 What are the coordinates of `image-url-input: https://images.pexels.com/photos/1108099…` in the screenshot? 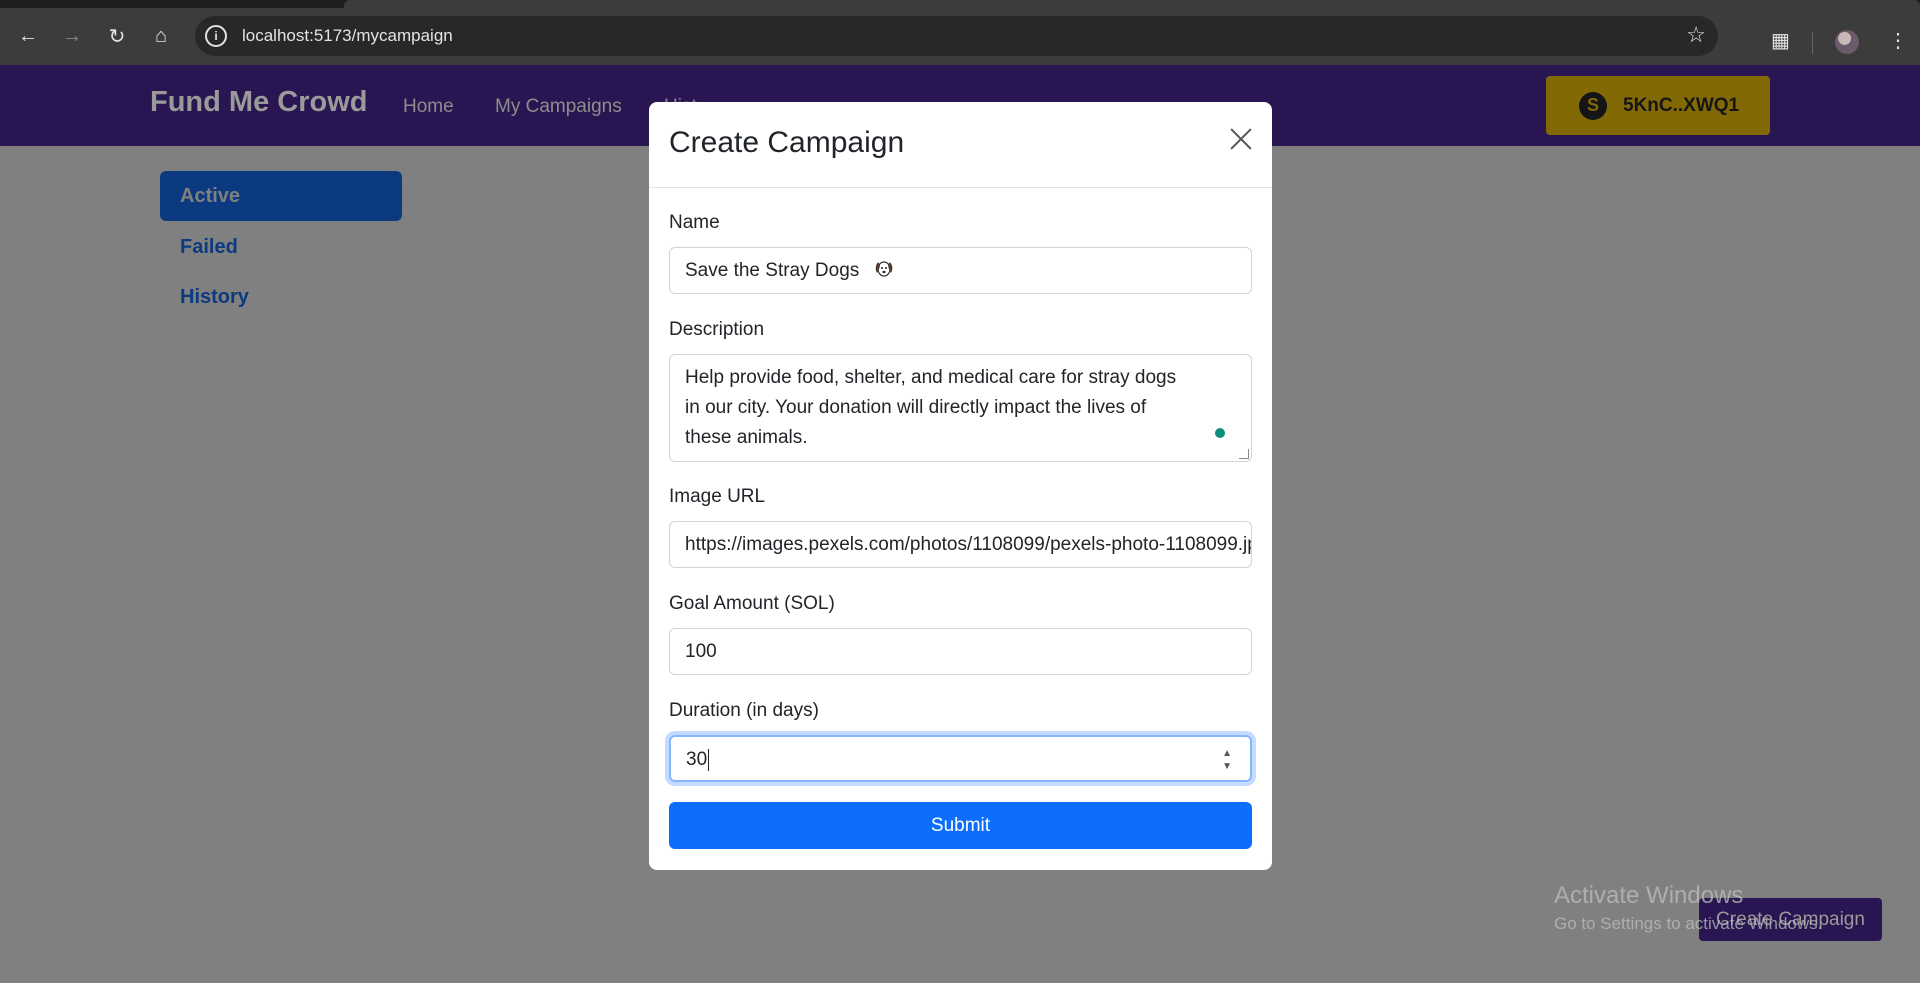 It's located at (960, 544).